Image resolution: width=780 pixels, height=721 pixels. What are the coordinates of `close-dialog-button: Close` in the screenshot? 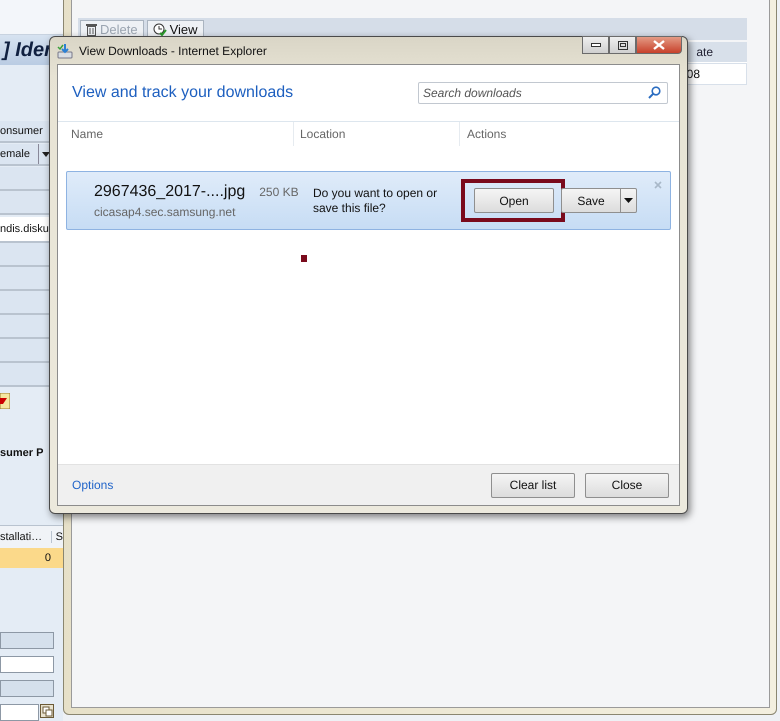 It's located at (627, 485).